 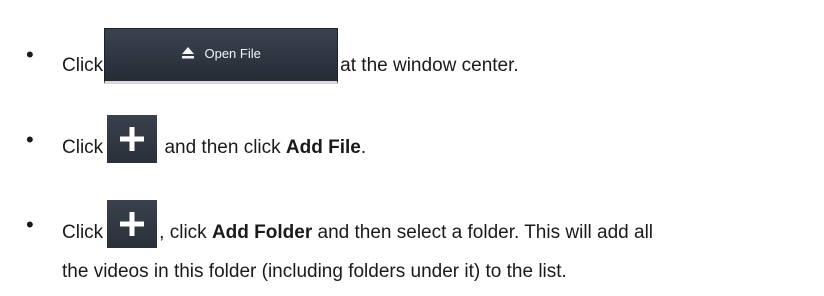 I want to click on list-item-mid: and then click, so click(x=222, y=148).